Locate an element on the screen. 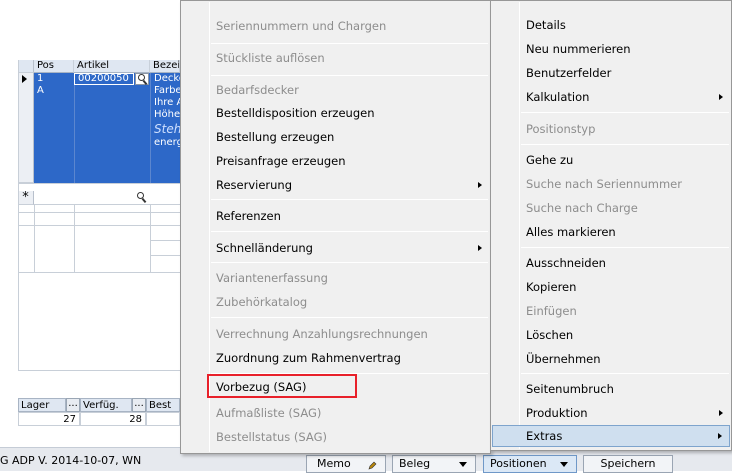 This screenshot has width=732, height=475. cell-artikel: 00200050 is located at coordinates (104, 79).